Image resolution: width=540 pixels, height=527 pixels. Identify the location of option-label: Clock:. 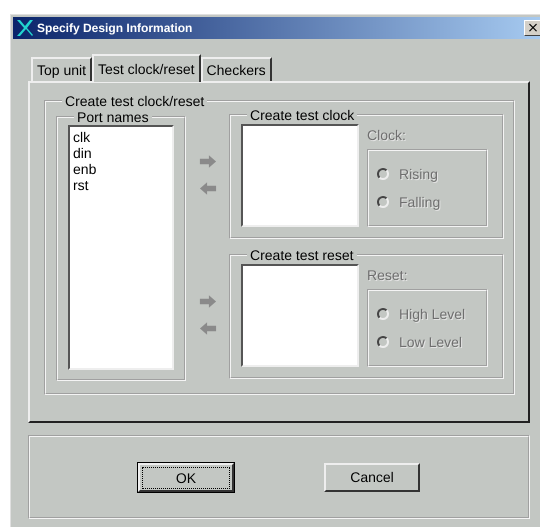
(387, 135).